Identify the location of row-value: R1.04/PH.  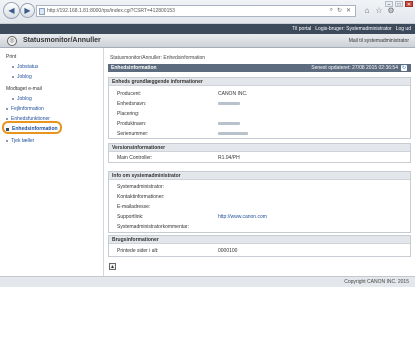
(229, 158).